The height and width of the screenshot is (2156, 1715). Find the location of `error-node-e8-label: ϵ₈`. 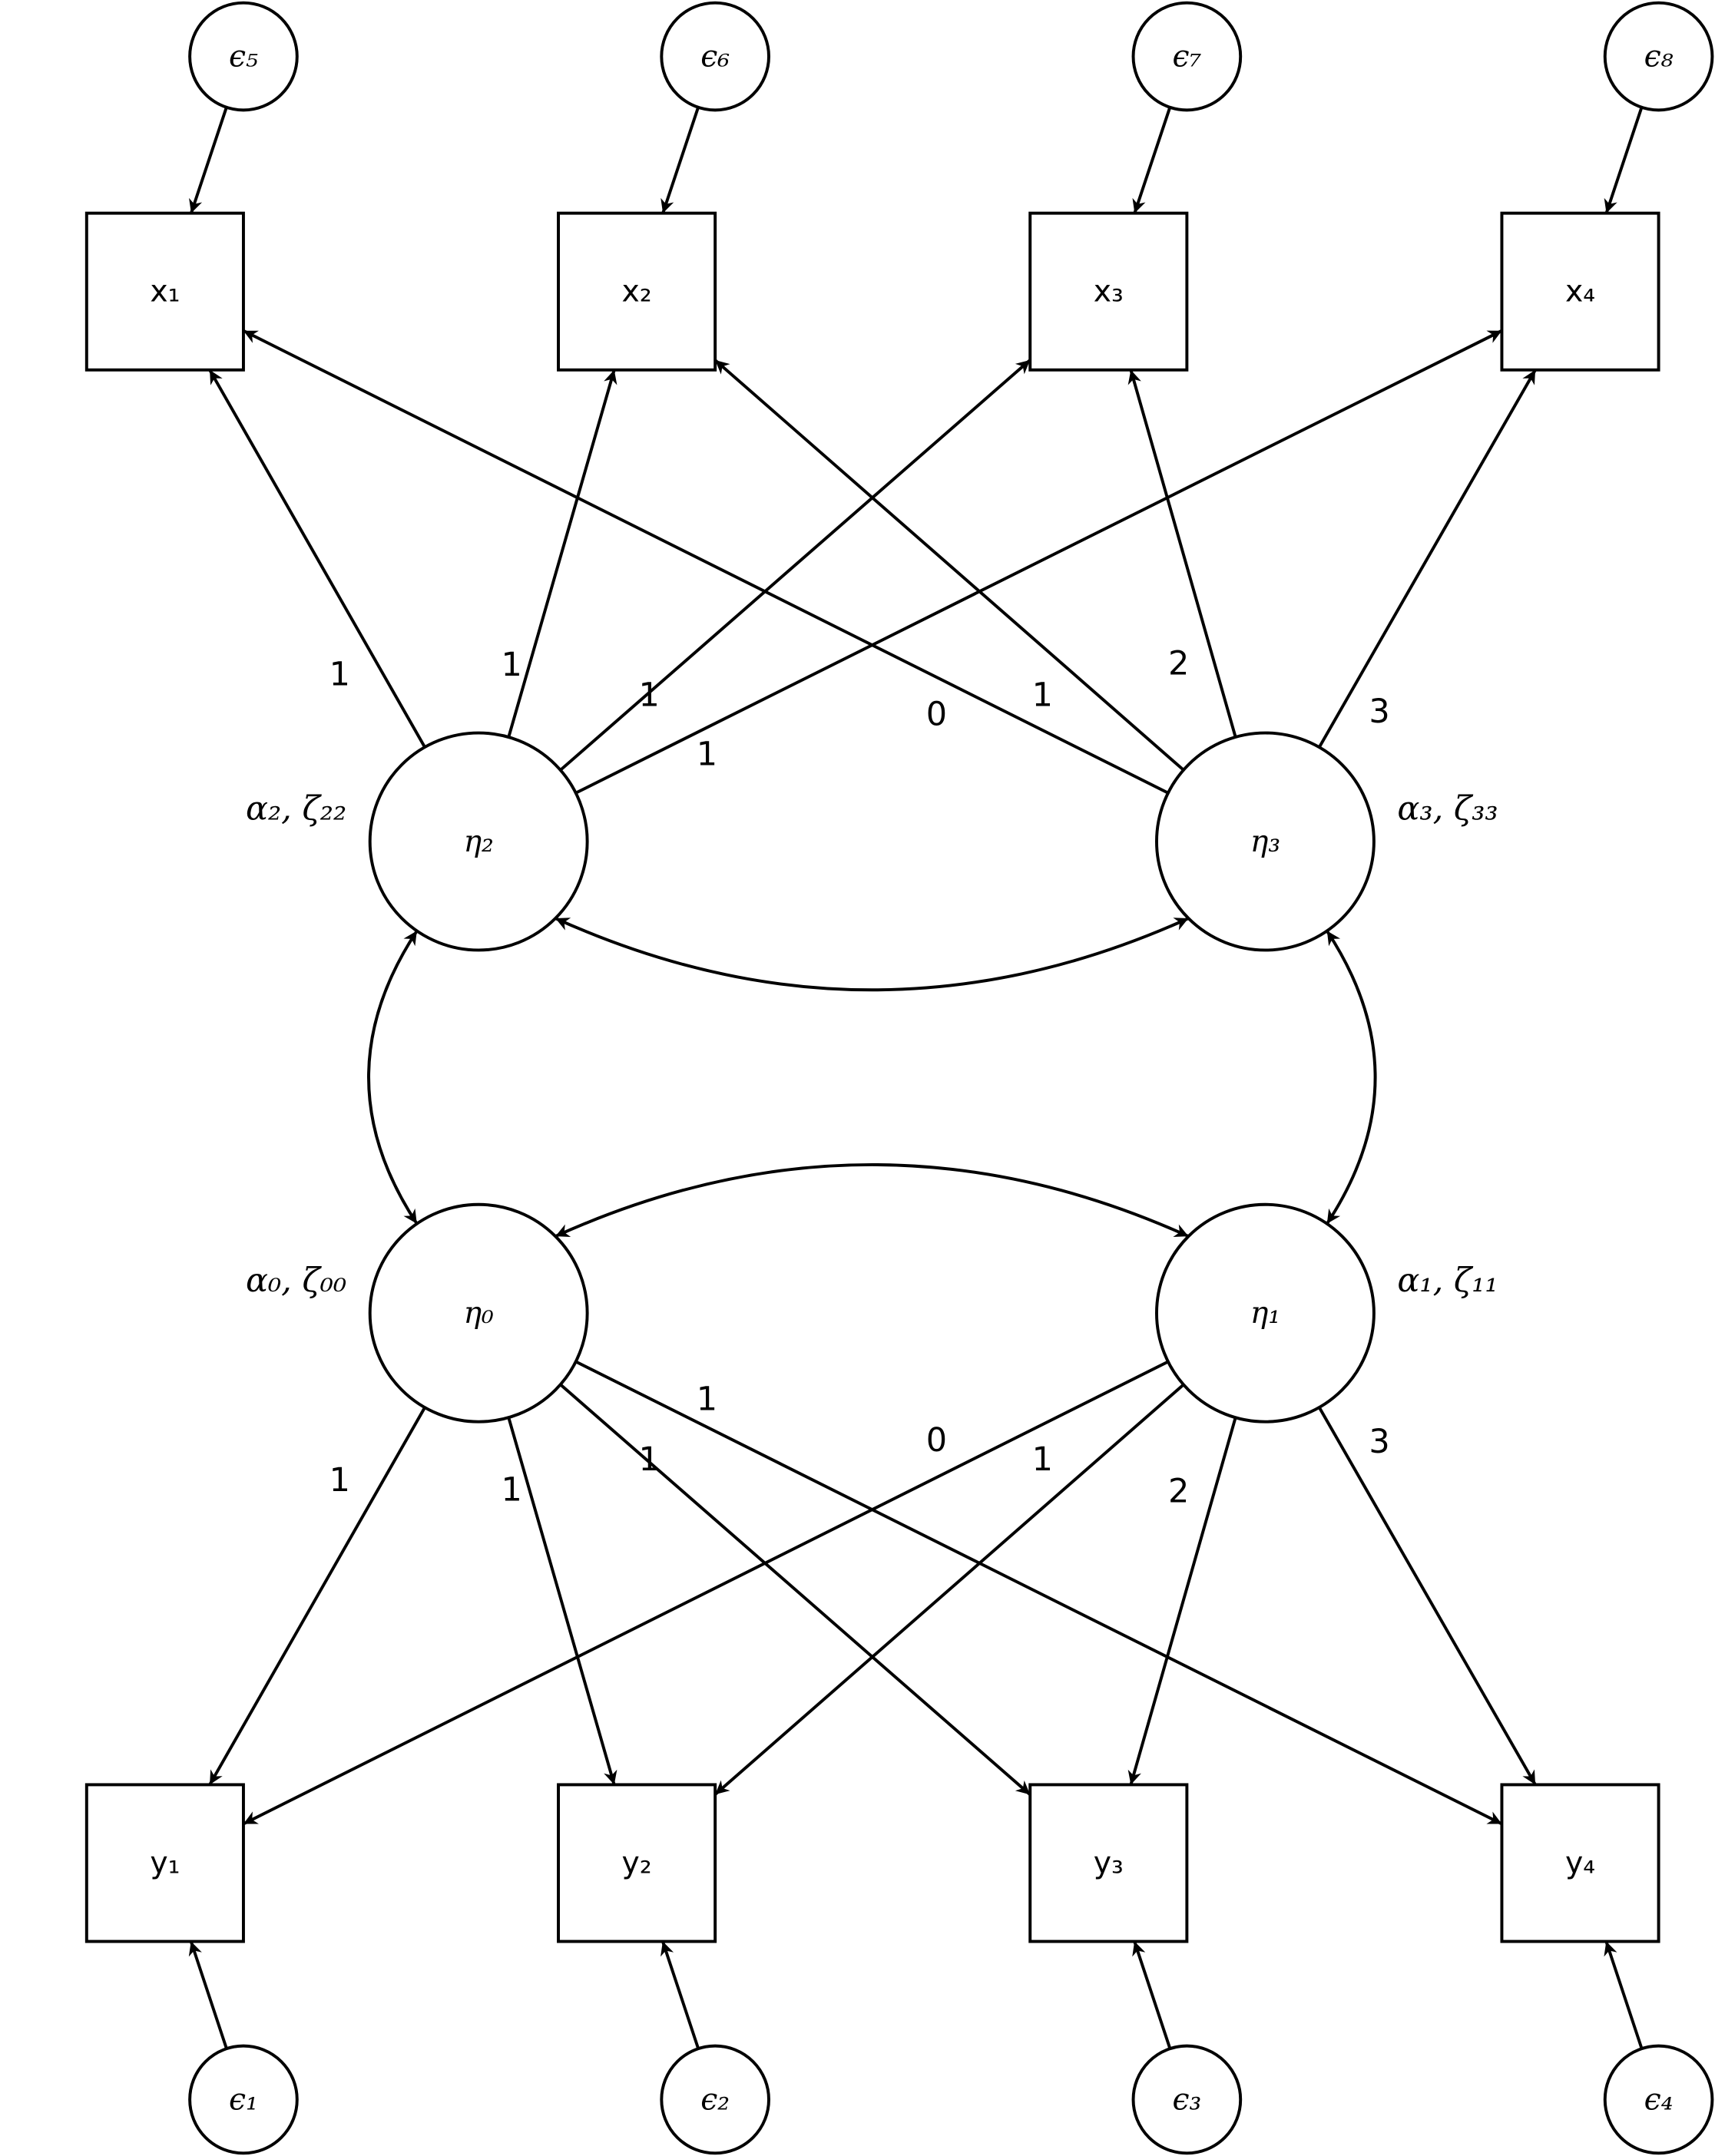

error-node-e8-label: ϵ₈ is located at coordinates (1659, 57).